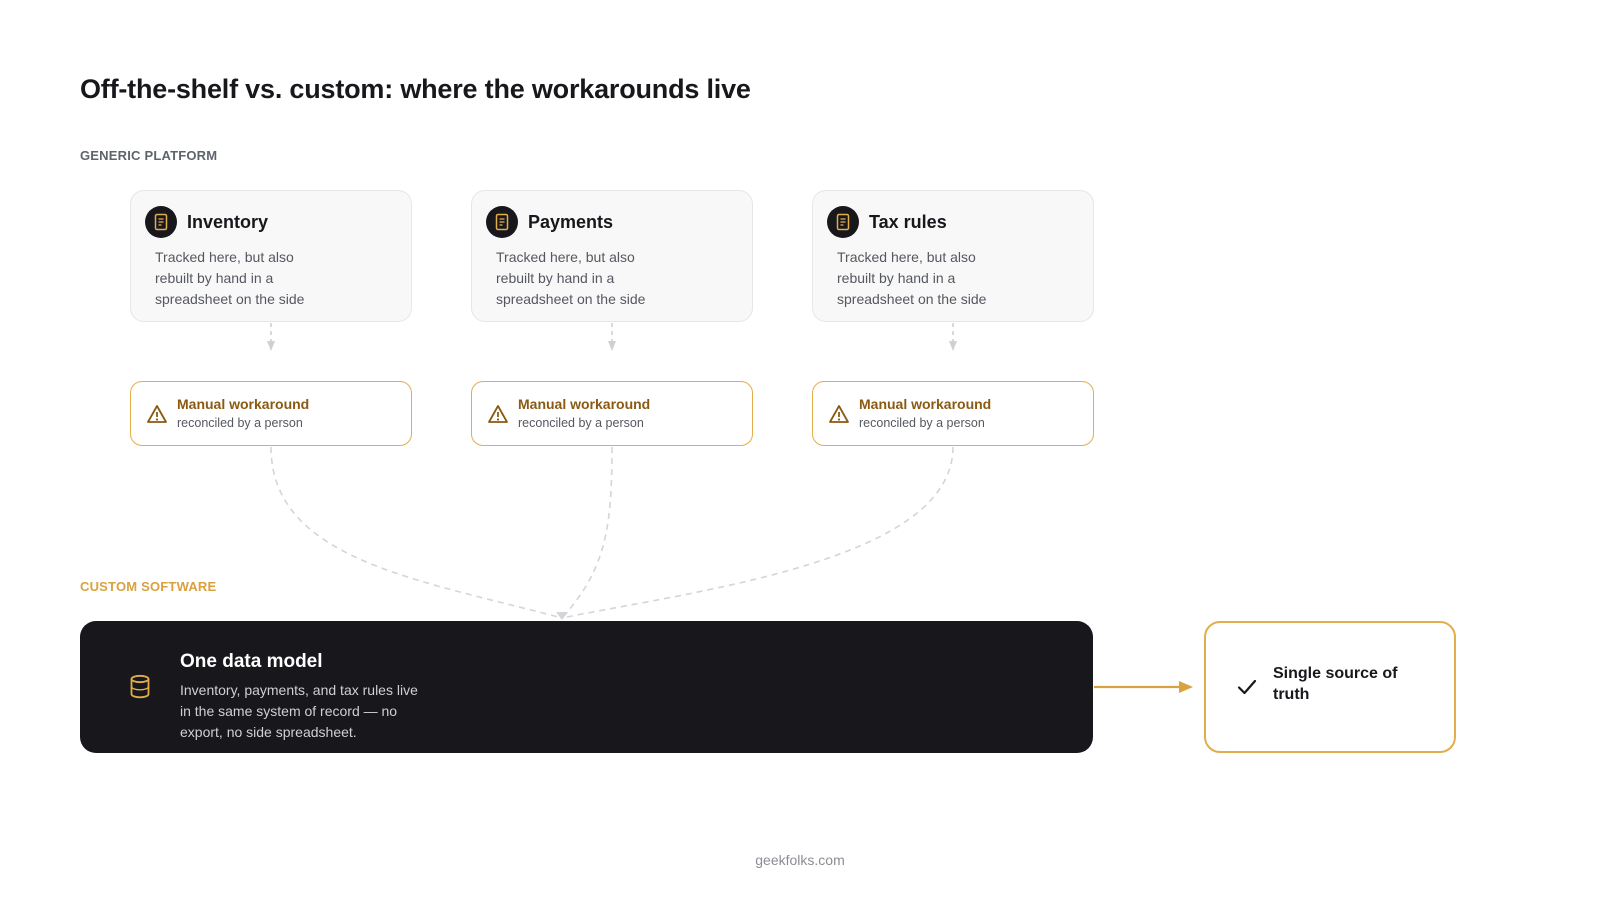 This screenshot has width=1600, height=900. What do you see at coordinates (800, 860) in the screenshot?
I see `footer-credit: geekfolks.com` at bounding box center [800, 860].